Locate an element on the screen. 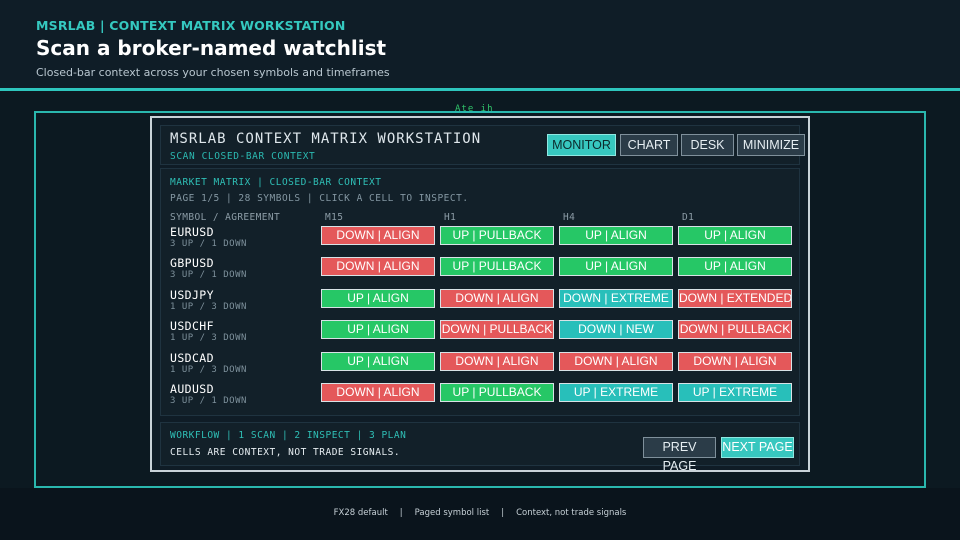 The image size is (960, 540). symbol-name: GBPUSD is located at coordinates (192, 263).